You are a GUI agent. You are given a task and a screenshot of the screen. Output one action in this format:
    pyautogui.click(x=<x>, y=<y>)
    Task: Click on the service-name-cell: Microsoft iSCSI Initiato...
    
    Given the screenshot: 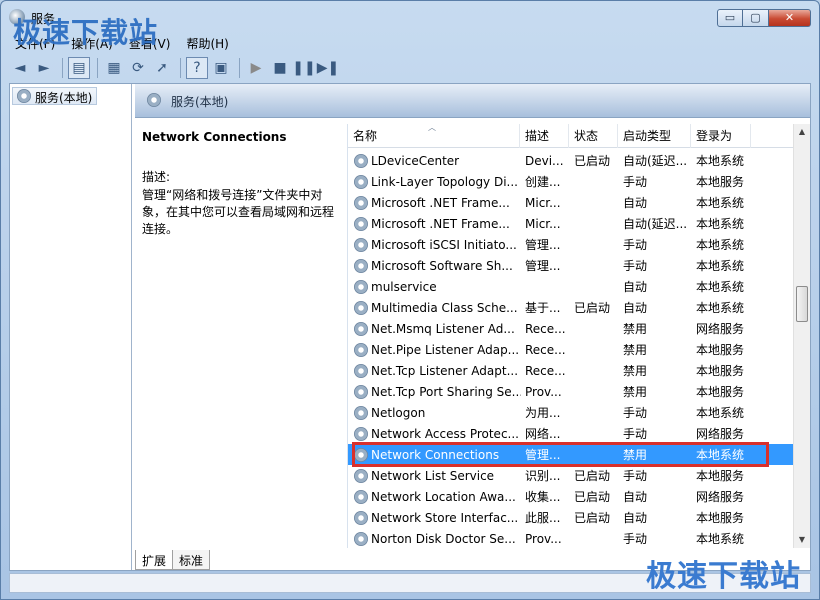 What is the action you would take?
    pyautogui.click(x=444, y=244)
    